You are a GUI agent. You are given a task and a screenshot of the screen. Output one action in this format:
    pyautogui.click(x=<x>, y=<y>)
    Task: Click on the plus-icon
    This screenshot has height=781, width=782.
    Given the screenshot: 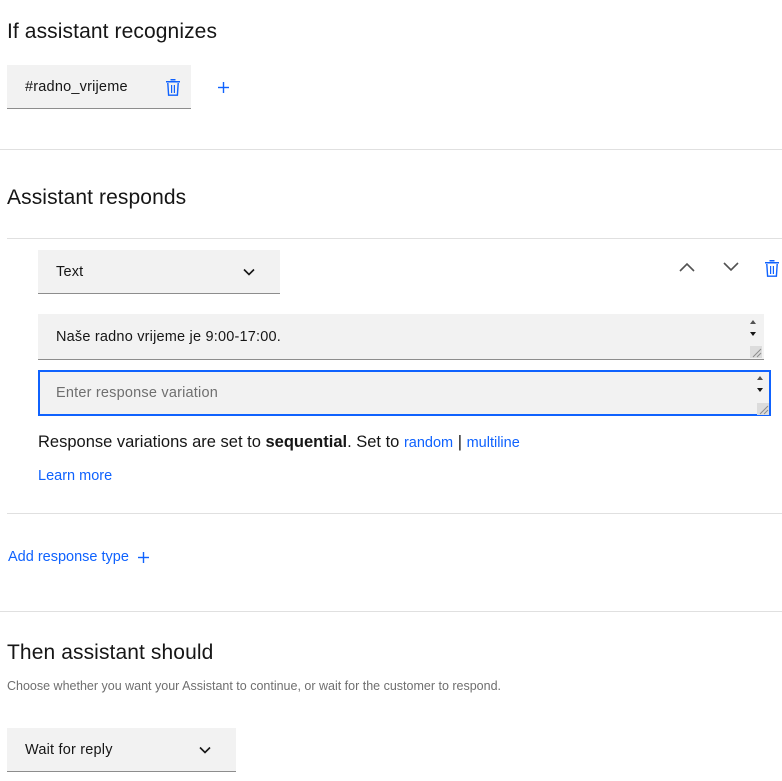 What is the action you would take?
    pyautogui.click(x=143, y=557)
    